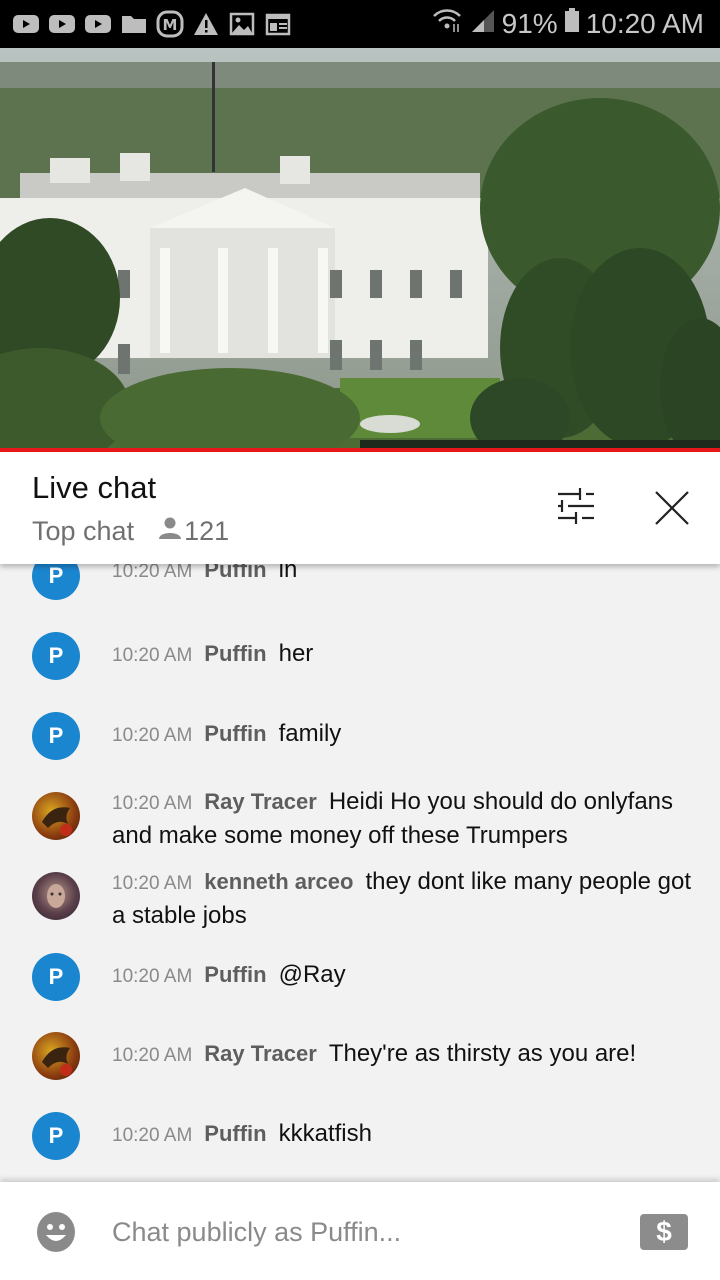 The width and height of the screenshot is (720, 1280). Describe the element at coordinates (296, 653) in the screenshot. I see `message-text: her` at that location.